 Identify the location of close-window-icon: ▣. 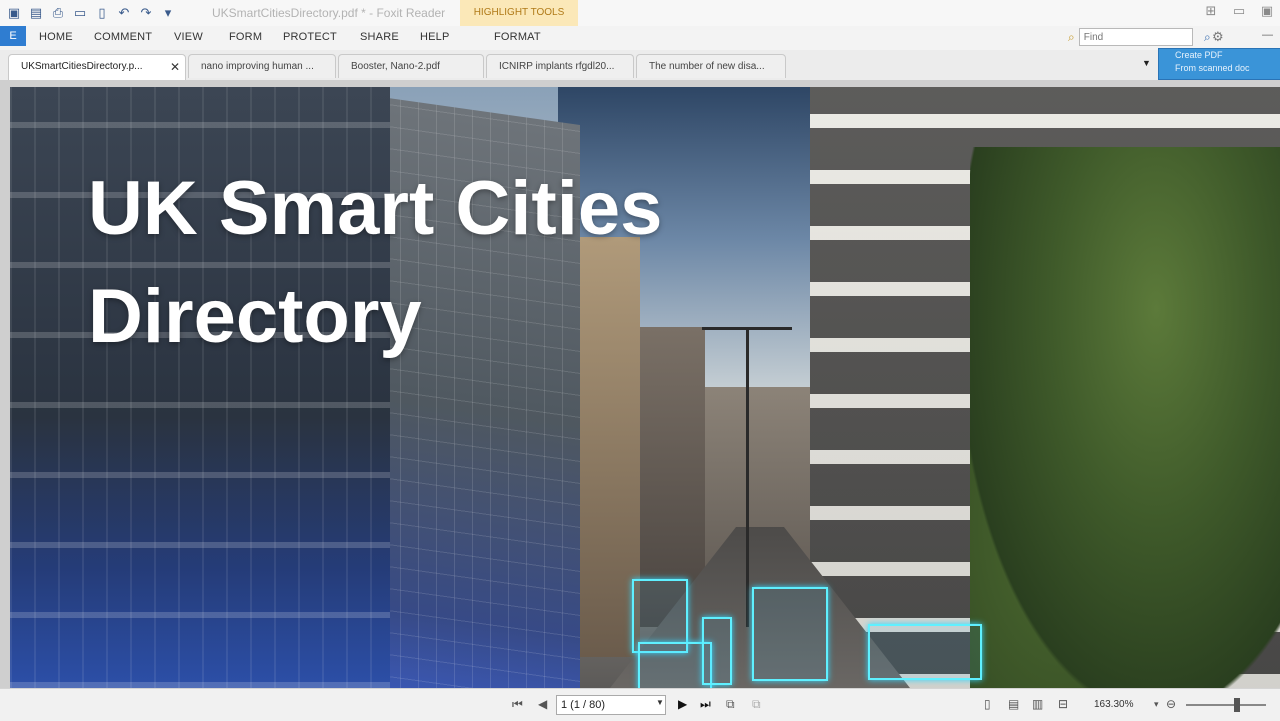
(1267, 10).